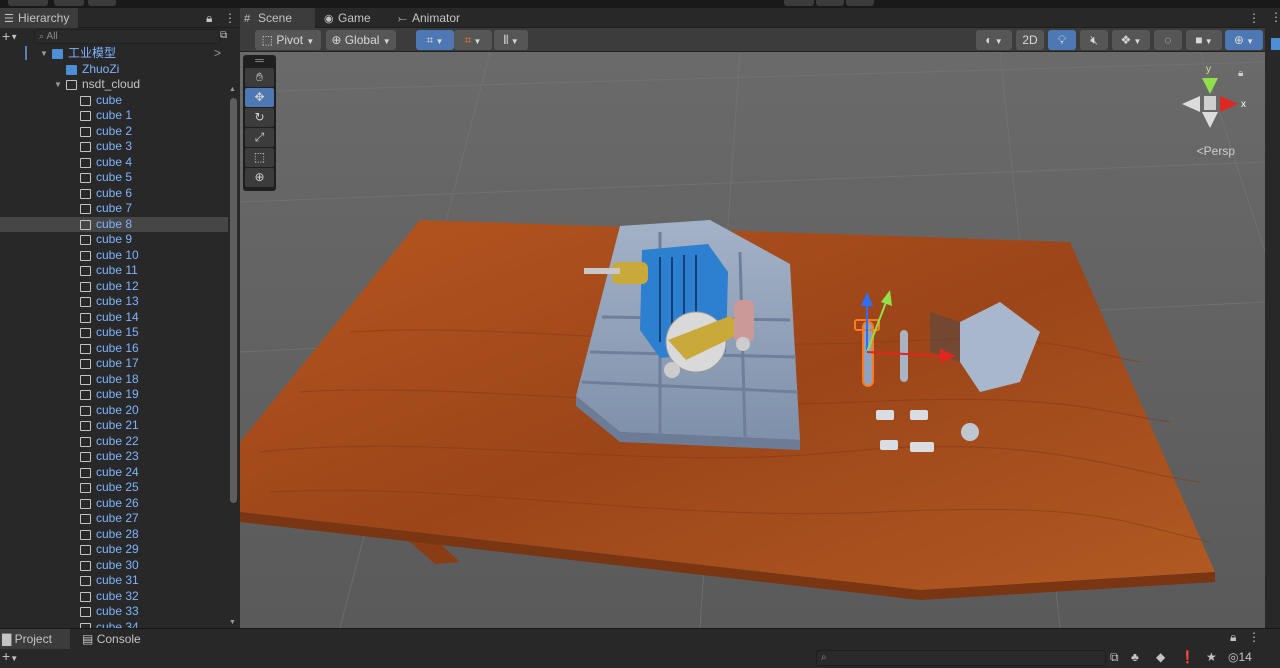  I want to click on 2d-toggle-button: 2D, so click(1030, 40).